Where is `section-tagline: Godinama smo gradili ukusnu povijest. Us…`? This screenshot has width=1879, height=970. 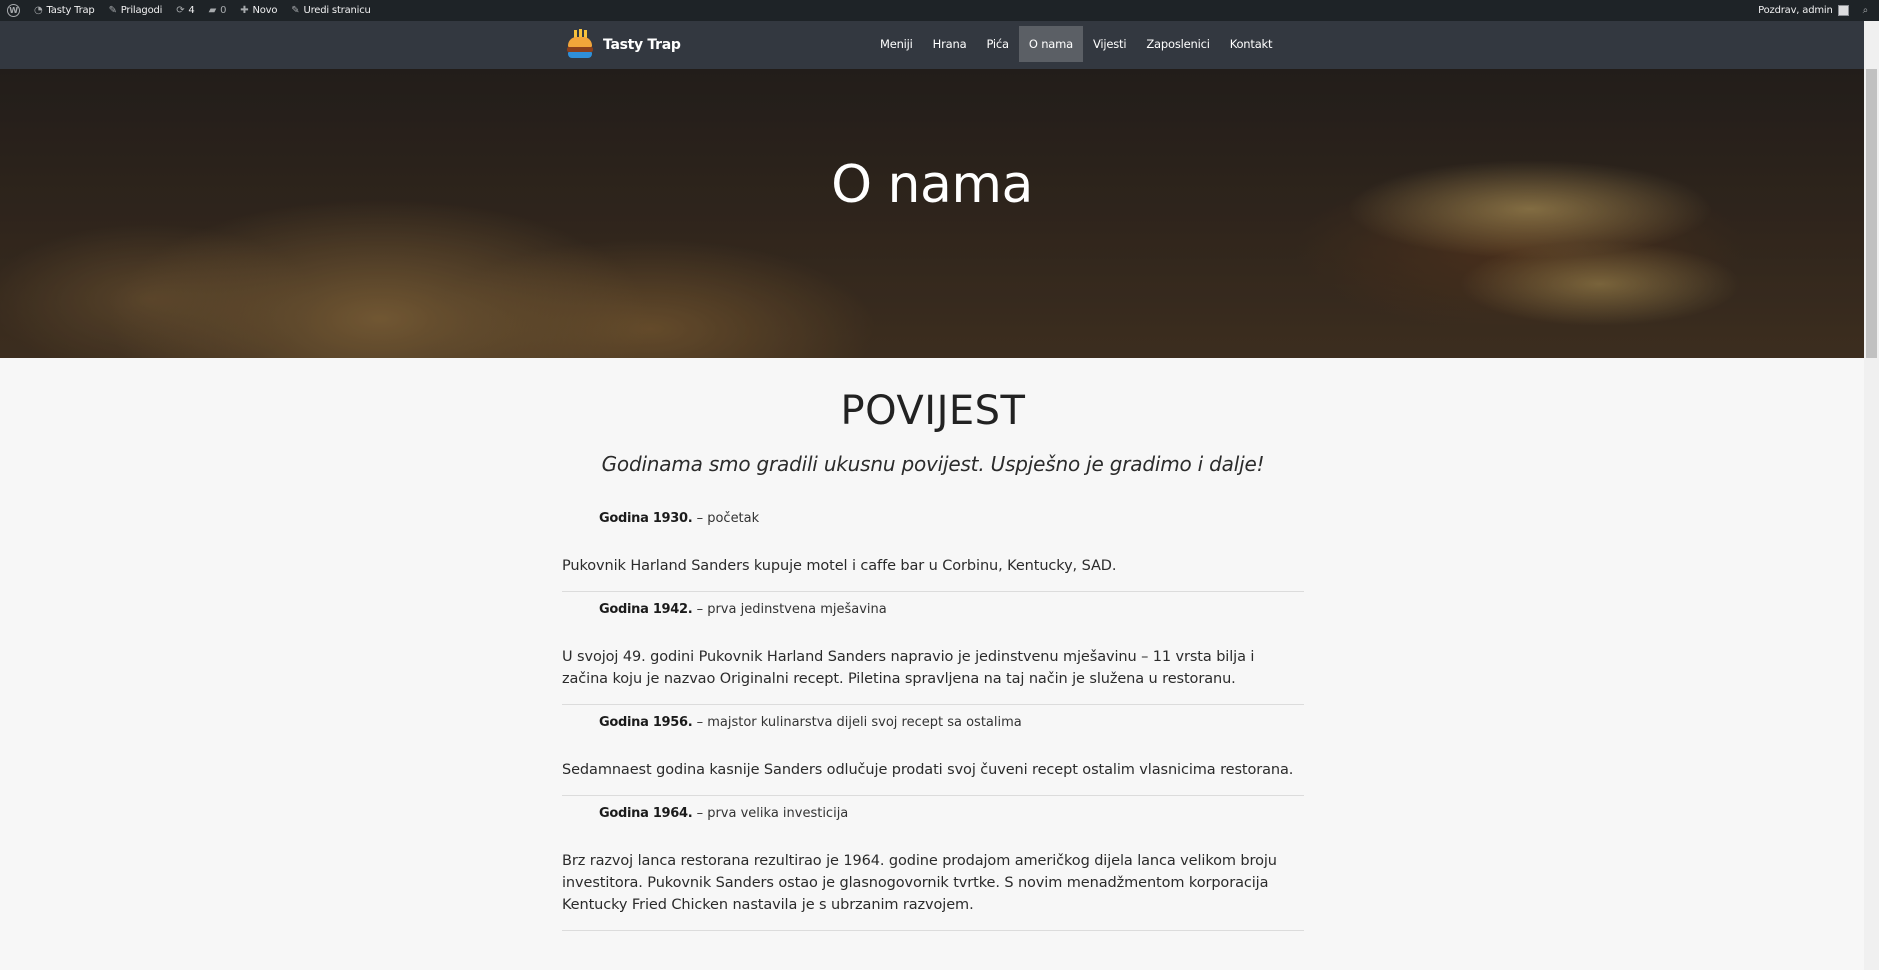
section-tagline: Godinama smo gradili ukusnu povijest. Us… is located at coordinates (933, 464).